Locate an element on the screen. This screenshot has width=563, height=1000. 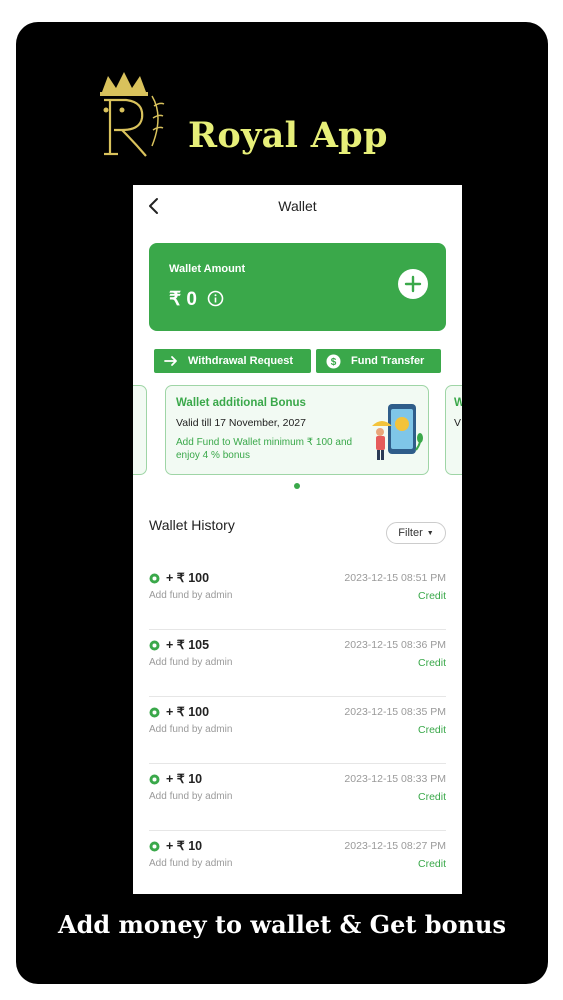
history-datetime: 2023-12-15 08:27 PM is located at coordinates (395, 846).